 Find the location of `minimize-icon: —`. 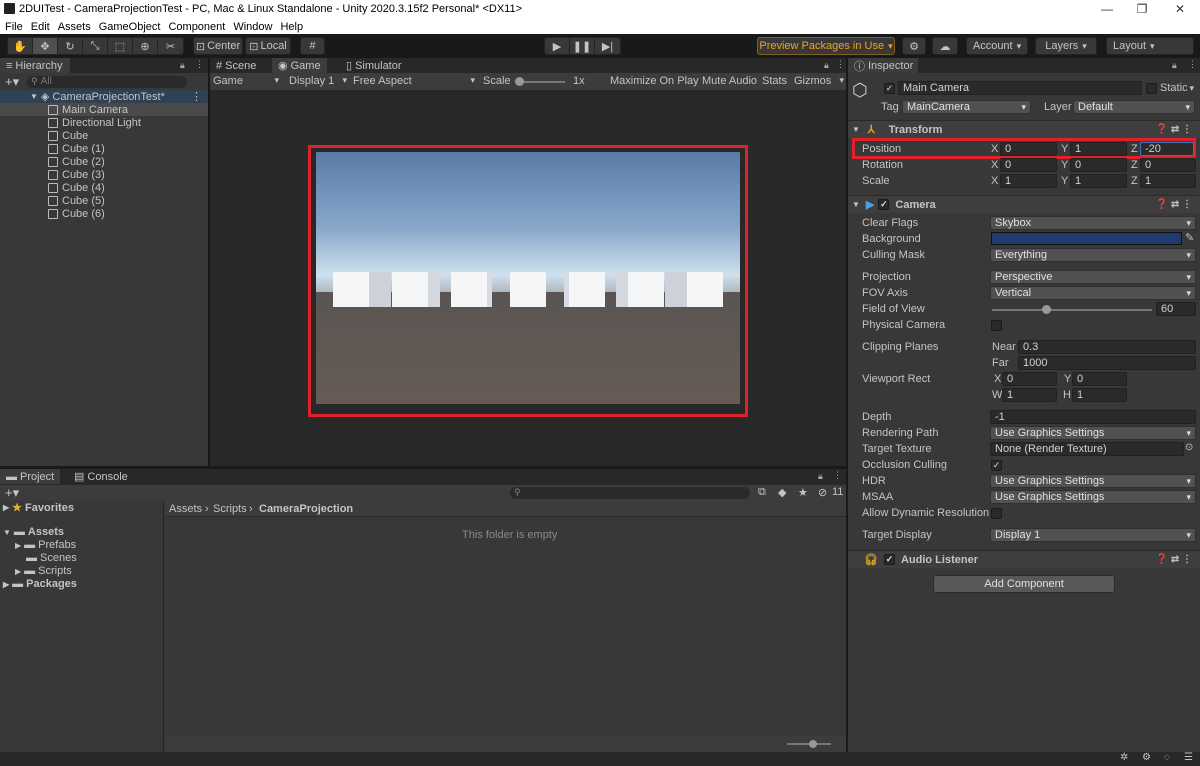

minimize-icon: — is located at coordinates (1107, 9).